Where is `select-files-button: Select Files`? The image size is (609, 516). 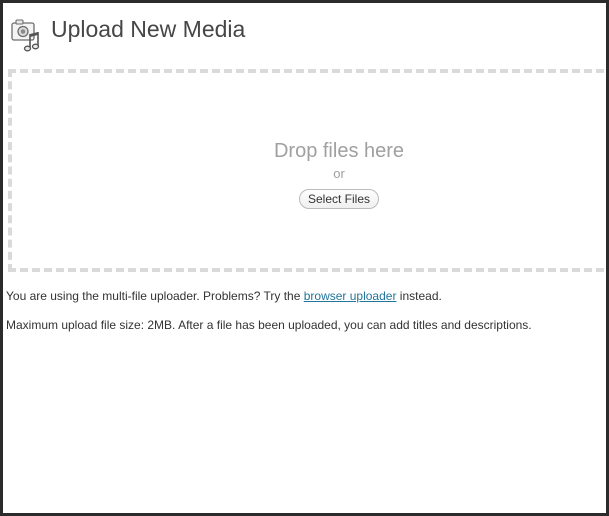 select-files-button: Select Files is located at coordinates (339, 199).